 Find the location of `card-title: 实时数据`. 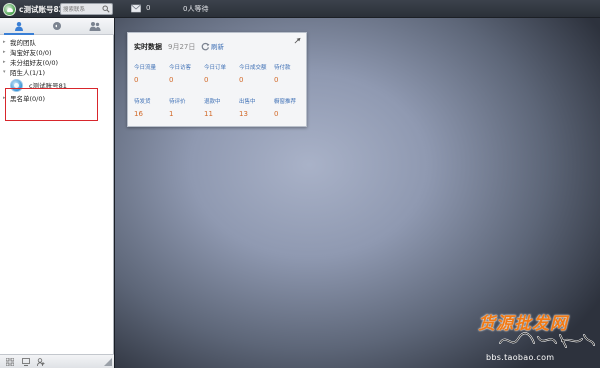

card-title: 实时数据 is located at coordinates (148, 47).